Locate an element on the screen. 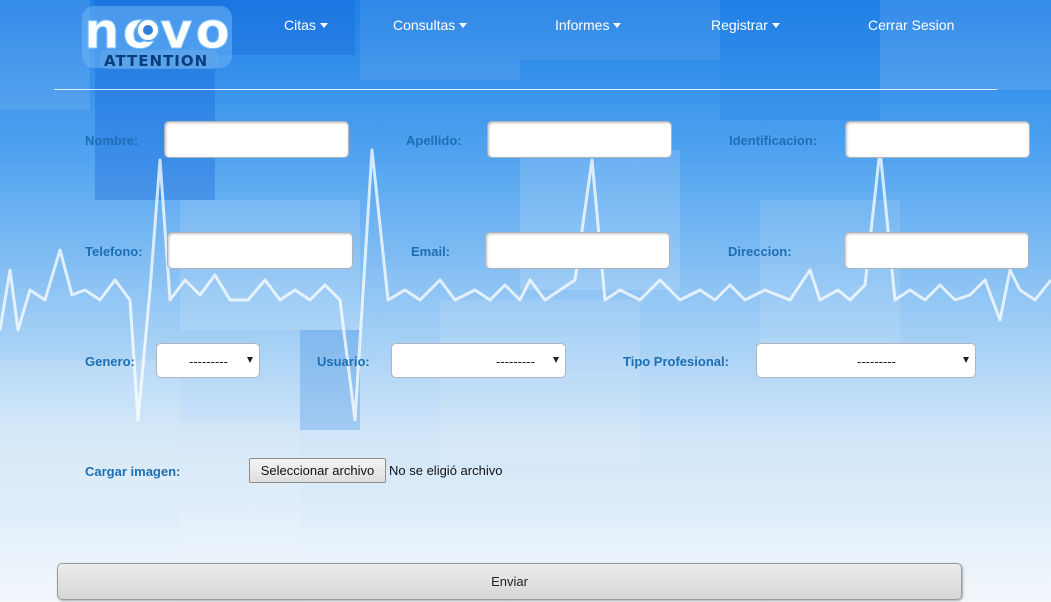 This screenshot has height=602, width=1051. nav-informes-label: Informes is located at coordinates (582, 25).